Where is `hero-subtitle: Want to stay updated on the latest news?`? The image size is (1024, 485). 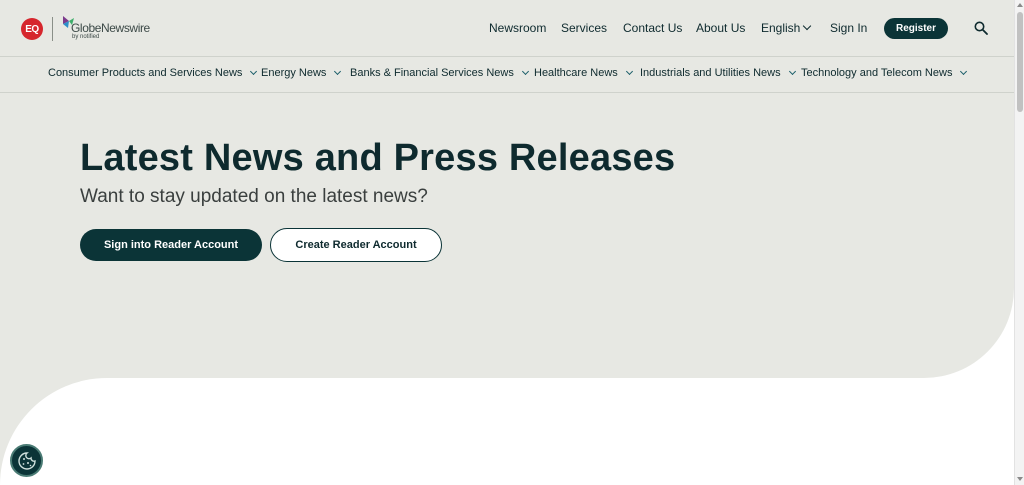
hero-subtitle: Want to stay updated on the latest news? is located at coordinates (254, 196).